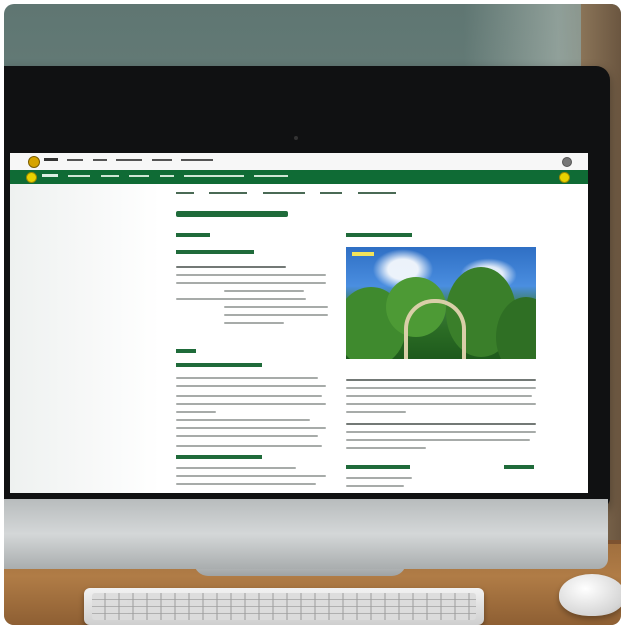 This screenshot has width=625, height=629. What do you see at coordinates (34, 162) in the screenshot?
I see `site-logo-icon` at bounding box center [34, 162].